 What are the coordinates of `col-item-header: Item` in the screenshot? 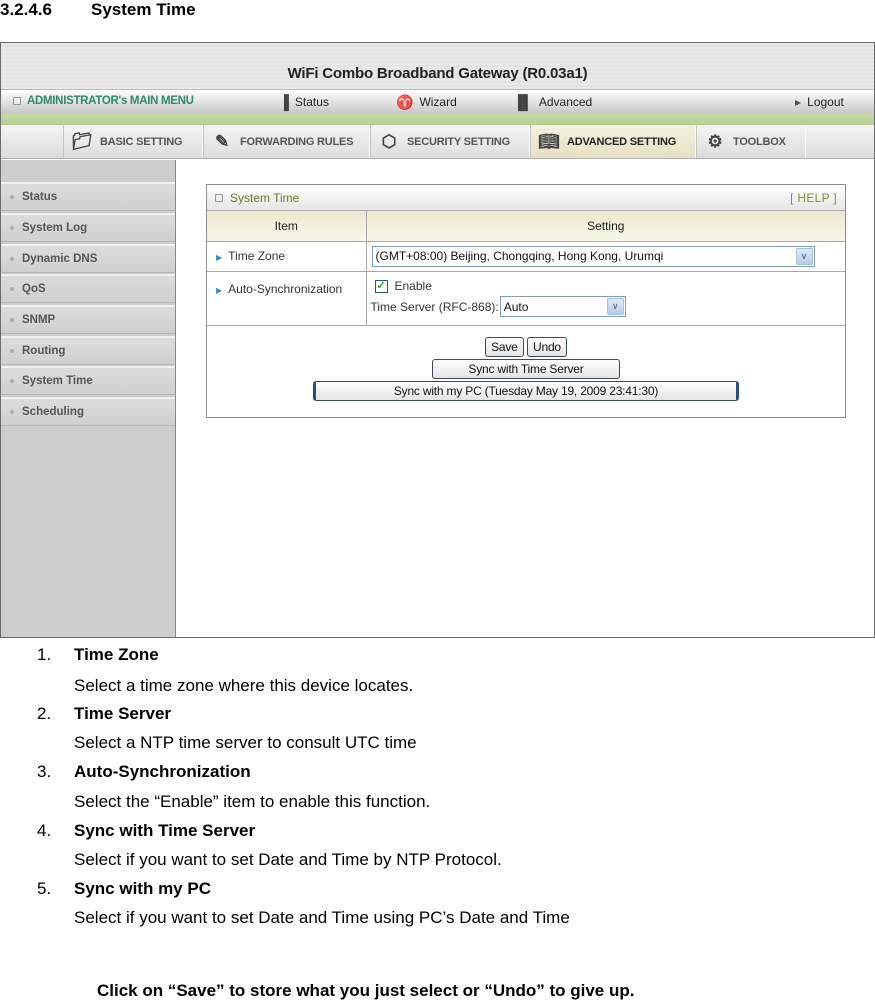 It's located at (287, 226).